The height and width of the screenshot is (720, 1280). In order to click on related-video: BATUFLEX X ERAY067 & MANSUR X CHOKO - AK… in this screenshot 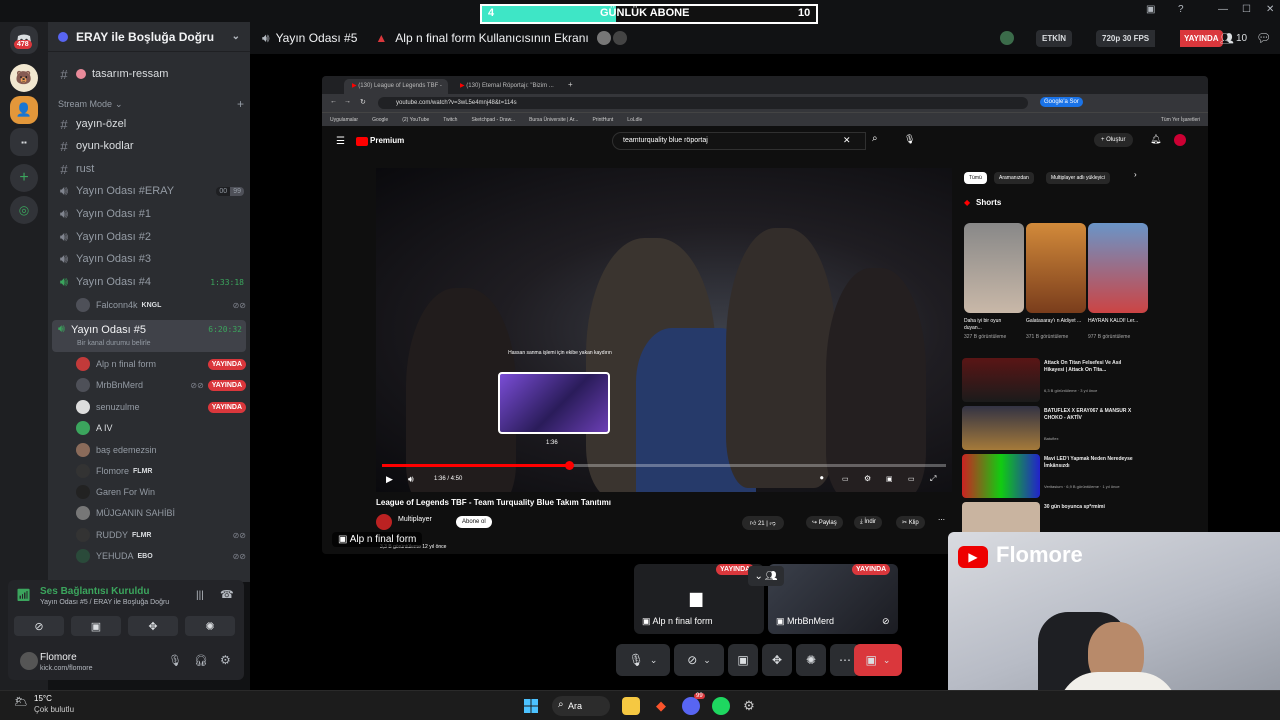, I will do `click(1052, 428)`.